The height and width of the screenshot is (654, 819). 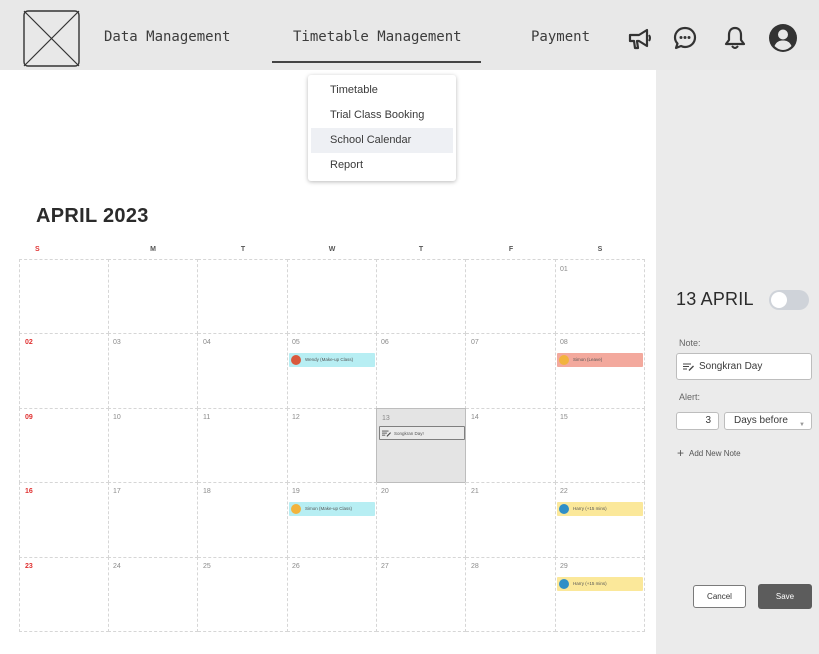 I want to click on calendar-day-cell: 18, so click(x=243, y=520).